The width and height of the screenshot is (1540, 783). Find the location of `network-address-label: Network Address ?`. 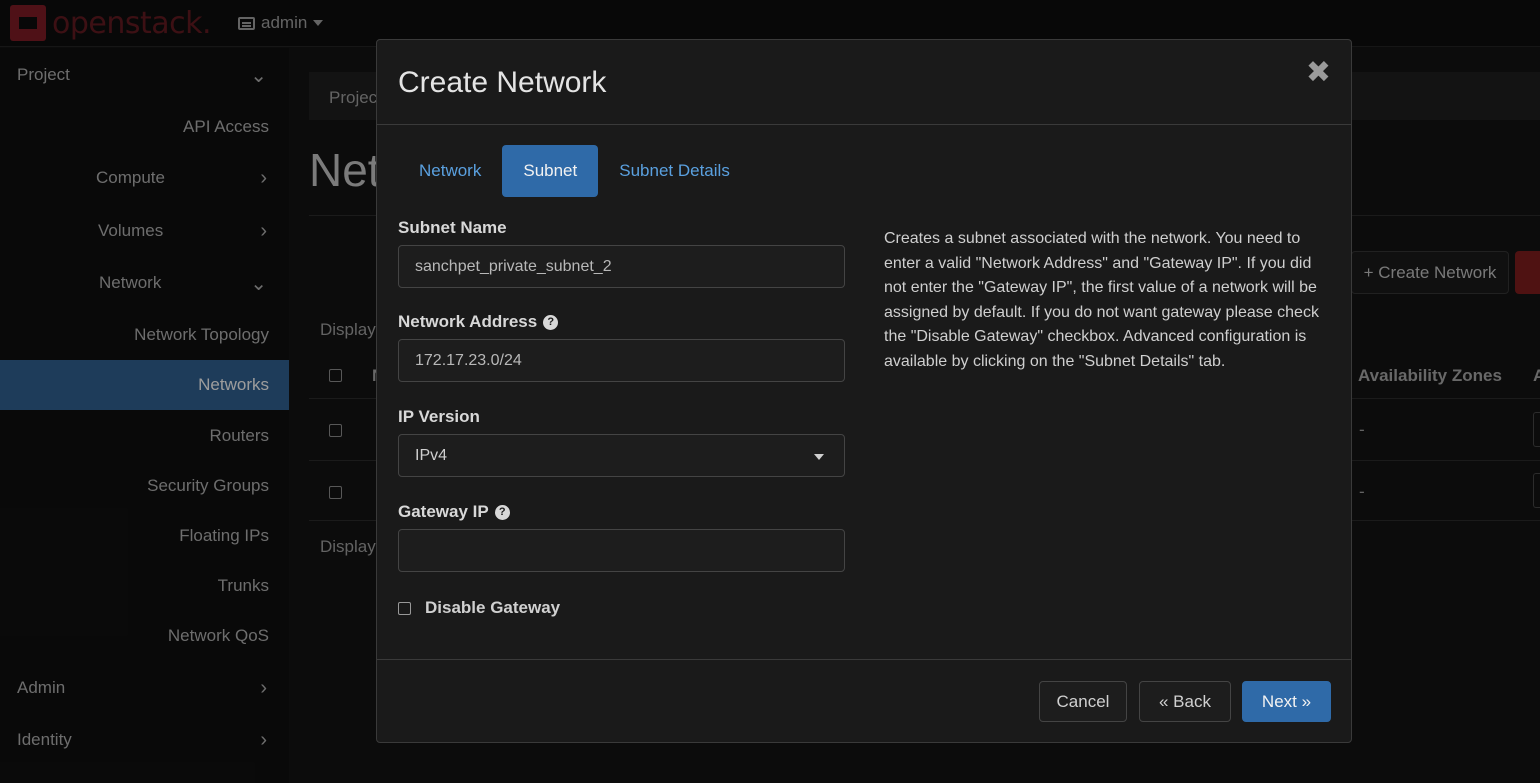

network-address-label: Network Address ? is located at coordinates (478, 322).